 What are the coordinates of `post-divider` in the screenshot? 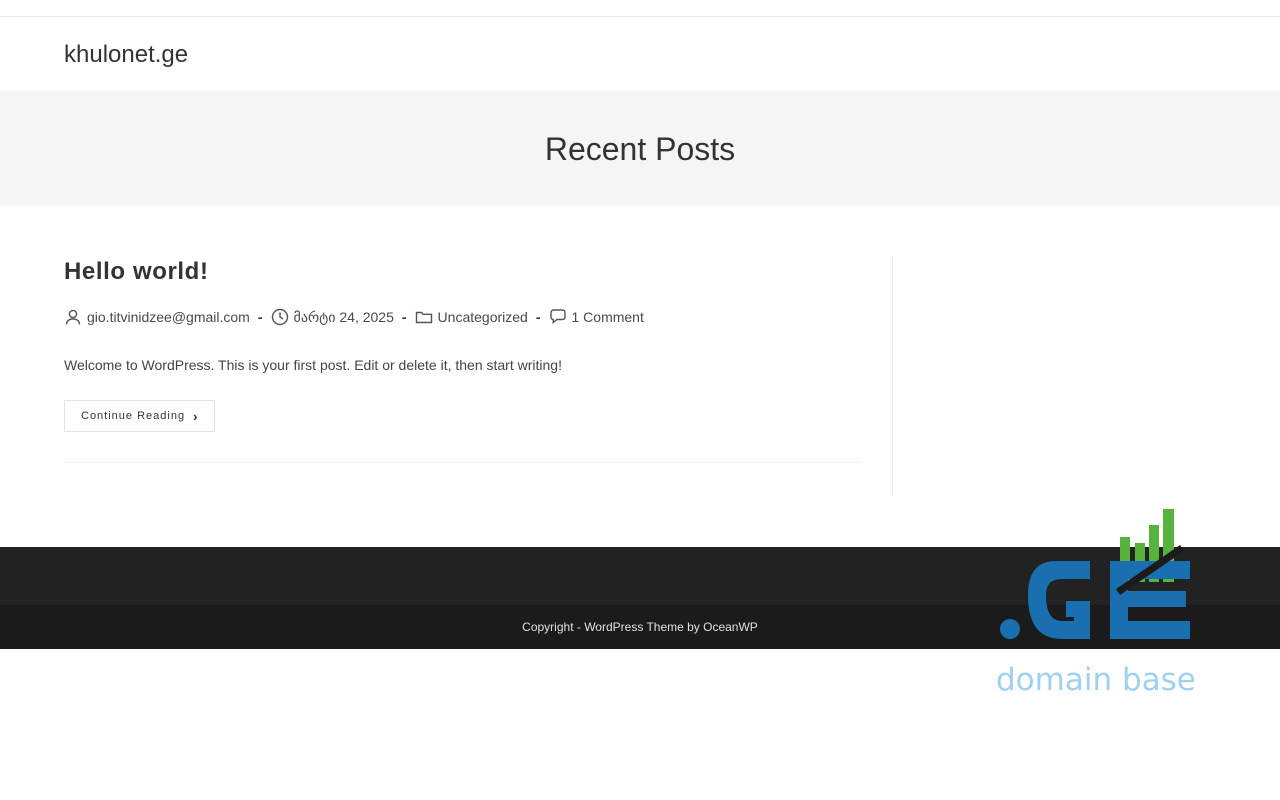 It's located at (463, 462).